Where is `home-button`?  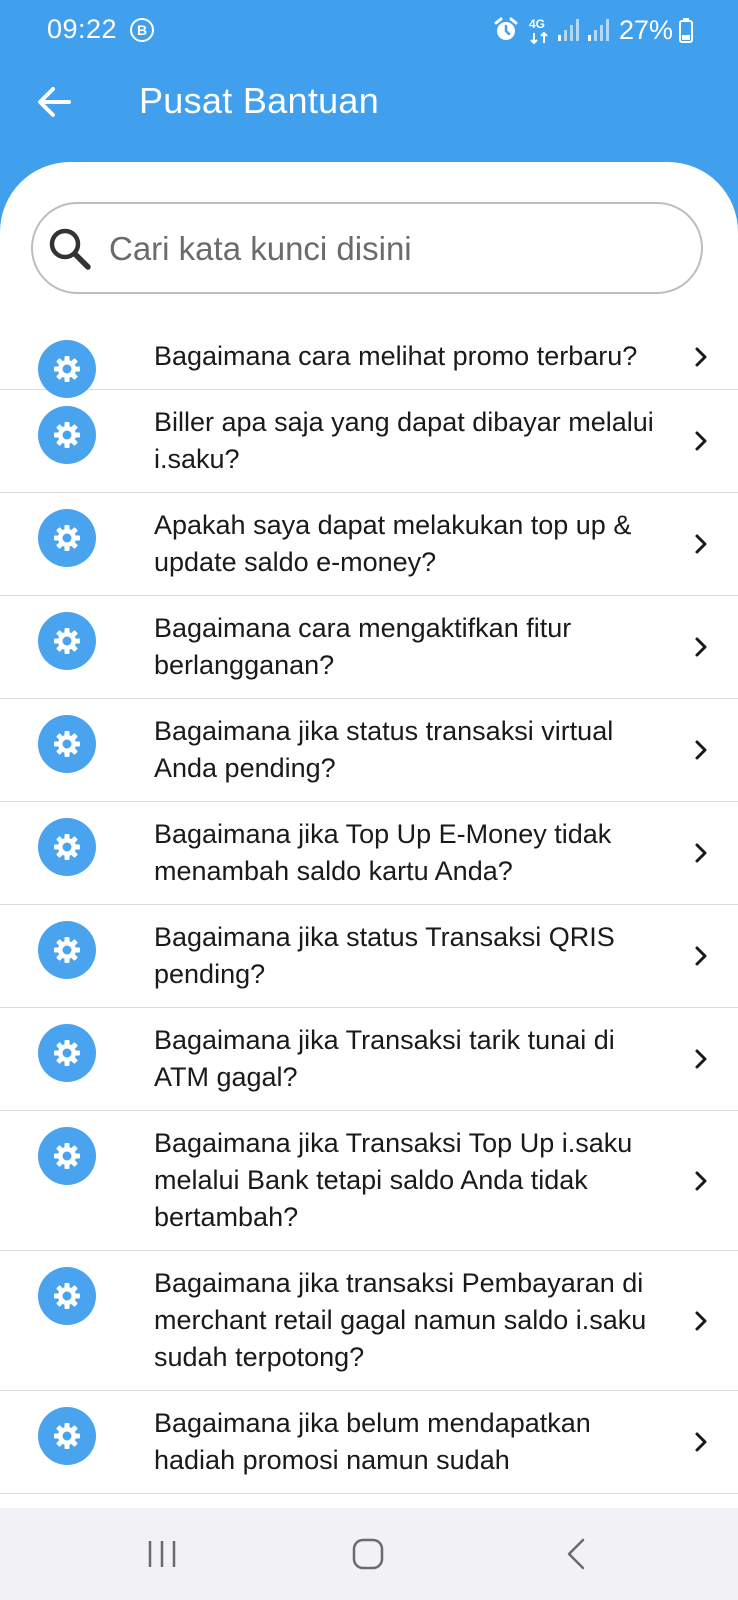 home-button is located at coordinates (368, 1554).